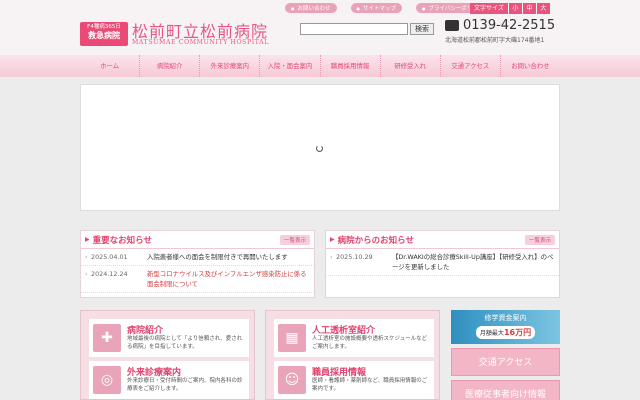 This screenshot has width=640, height=400. I want to click on medical-staff-button: 医療従事者向け情報, so click(505, 390).